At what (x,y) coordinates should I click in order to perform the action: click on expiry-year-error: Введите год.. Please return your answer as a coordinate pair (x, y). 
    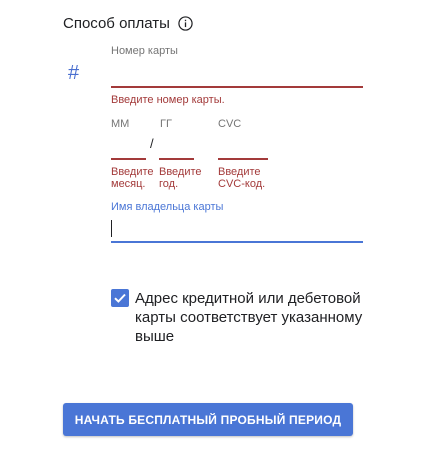
    Looking at the image, I should click on (180, 178).